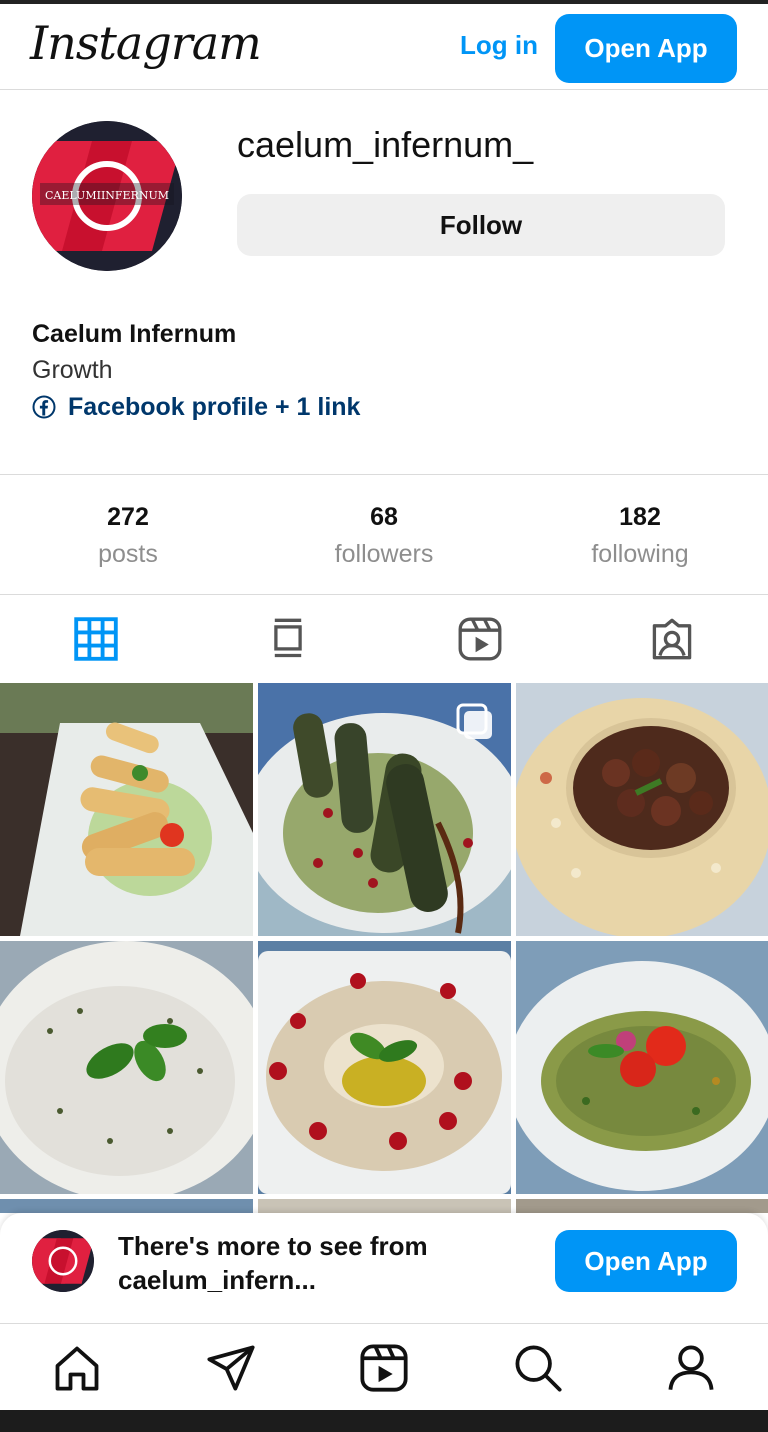  I want to click on nav-reels, so click(384, 1368).